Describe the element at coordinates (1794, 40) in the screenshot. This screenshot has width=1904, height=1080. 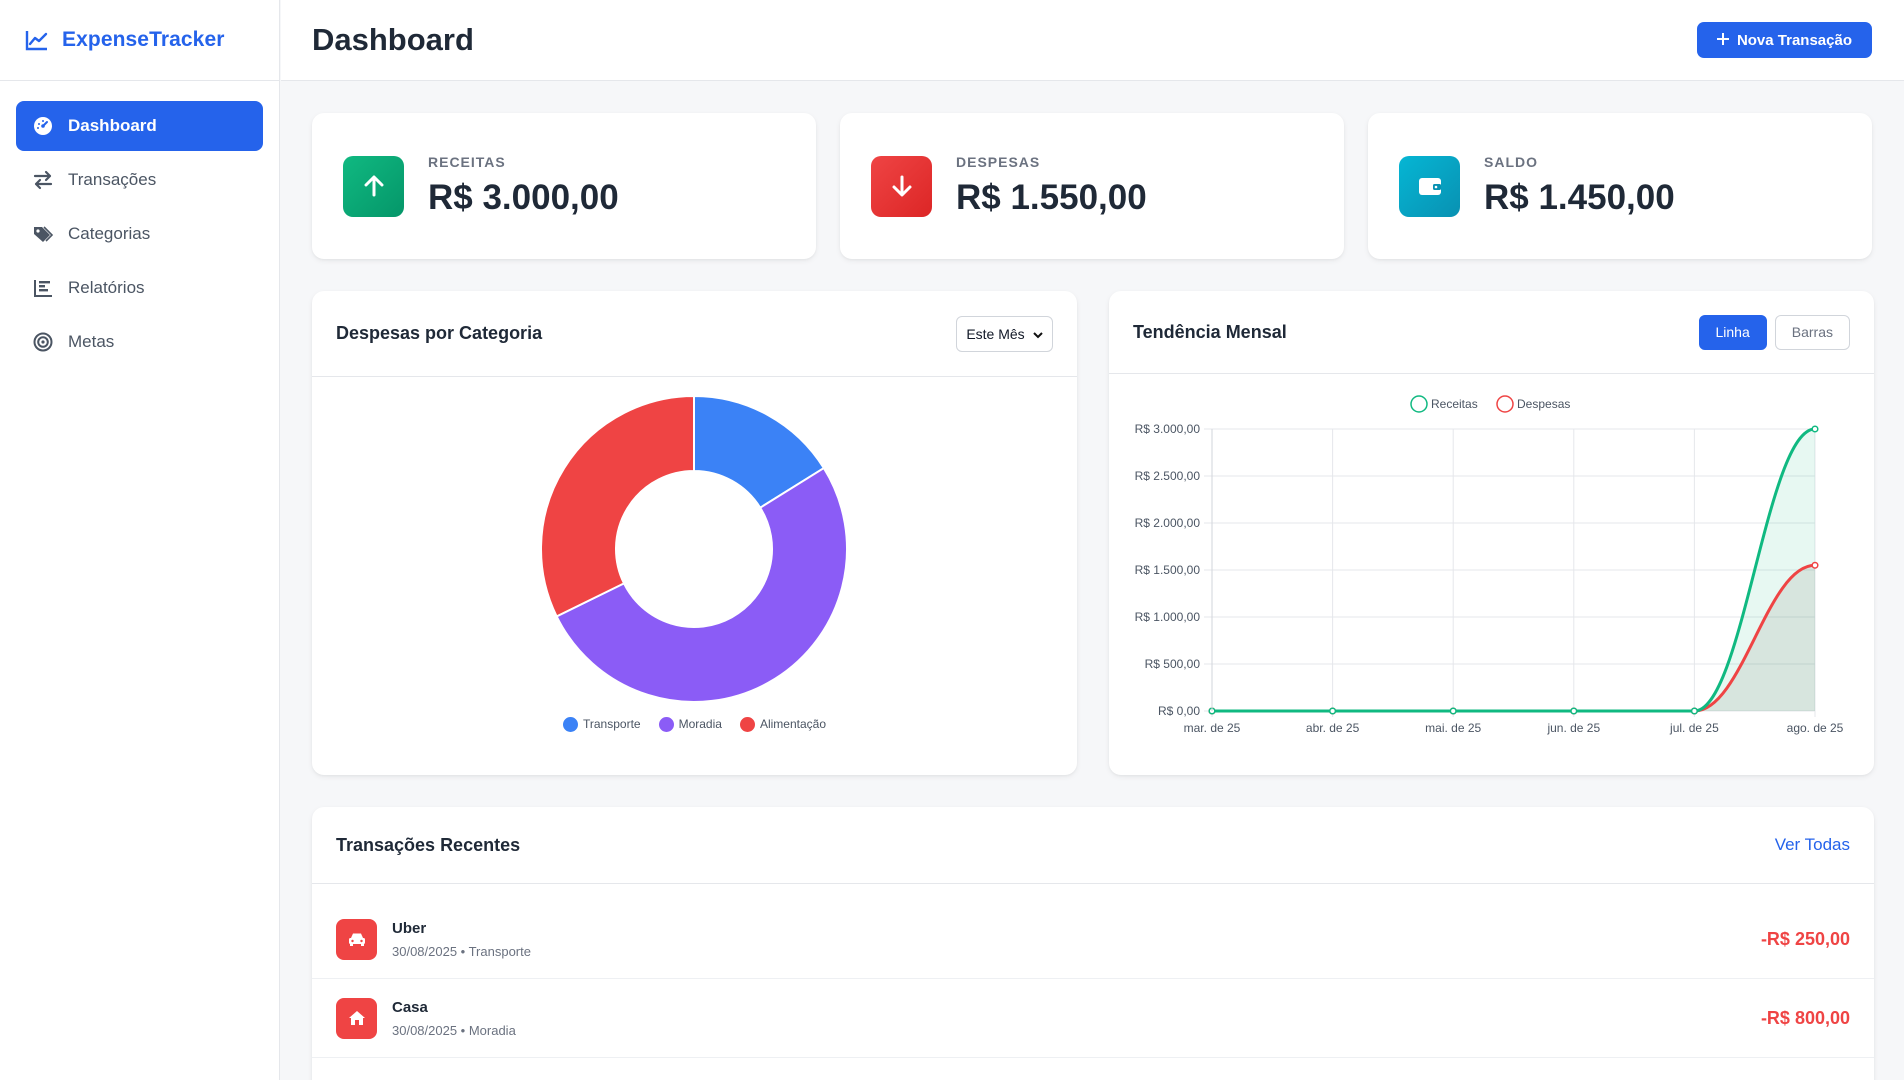
I see `new-transaction-label: Nova Transação` at that location.